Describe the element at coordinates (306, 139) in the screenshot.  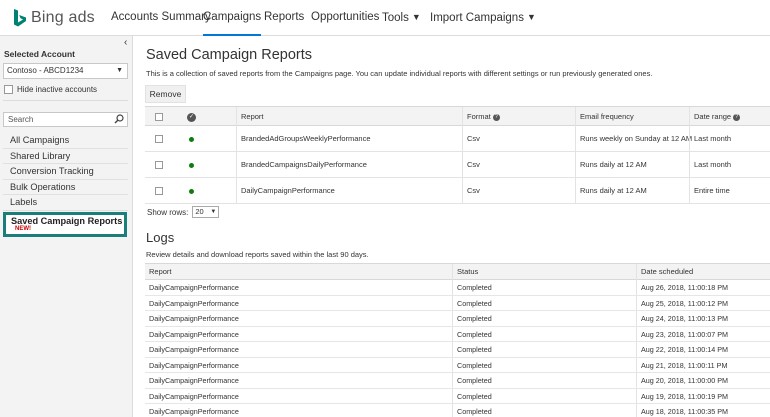
I see `report-name: BrandedAdGroupsWeeklyPerformance` at that location.